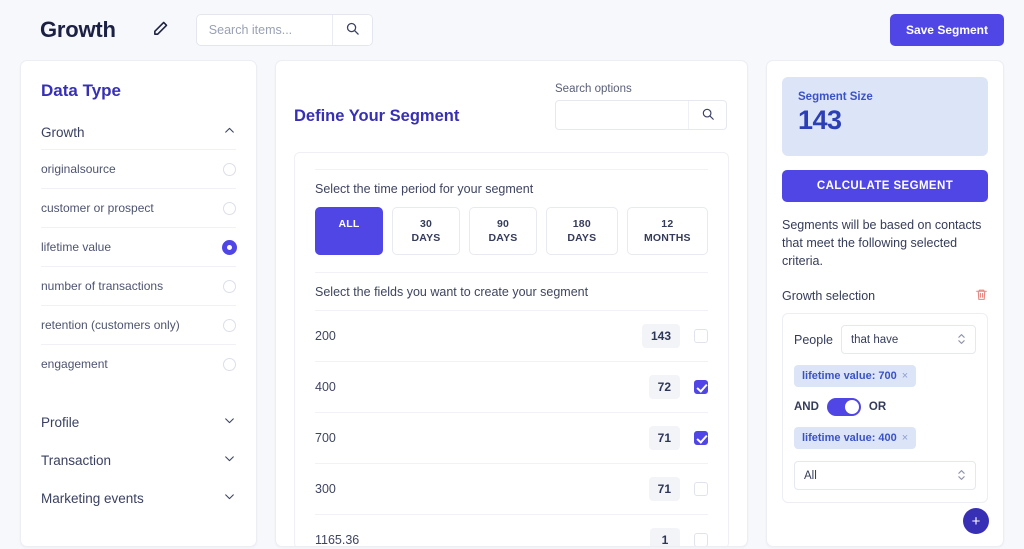 The width and height of the screenshot is (1024, 549). I want to click on sidebar-option-number-of-transactions: number of transactions, so click(138, 285).